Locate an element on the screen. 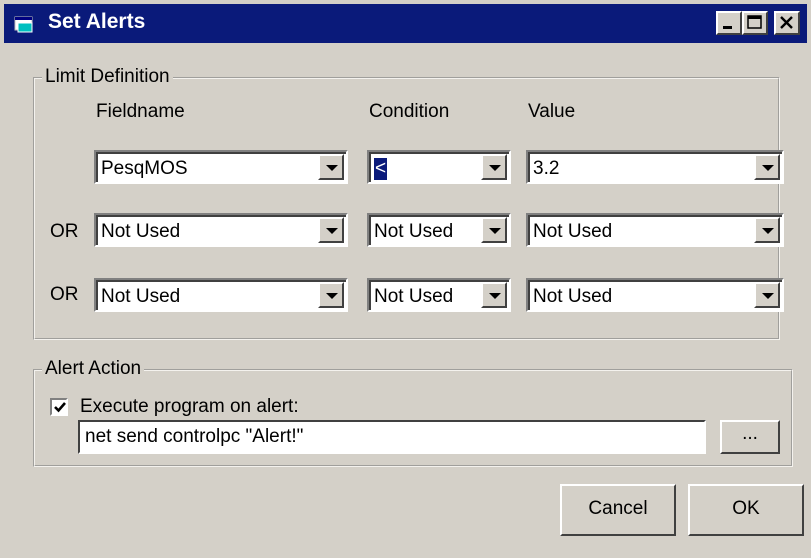 This screenshot has height=558, width=811. ok-button-label: OK is located at coordinates (746, 508).